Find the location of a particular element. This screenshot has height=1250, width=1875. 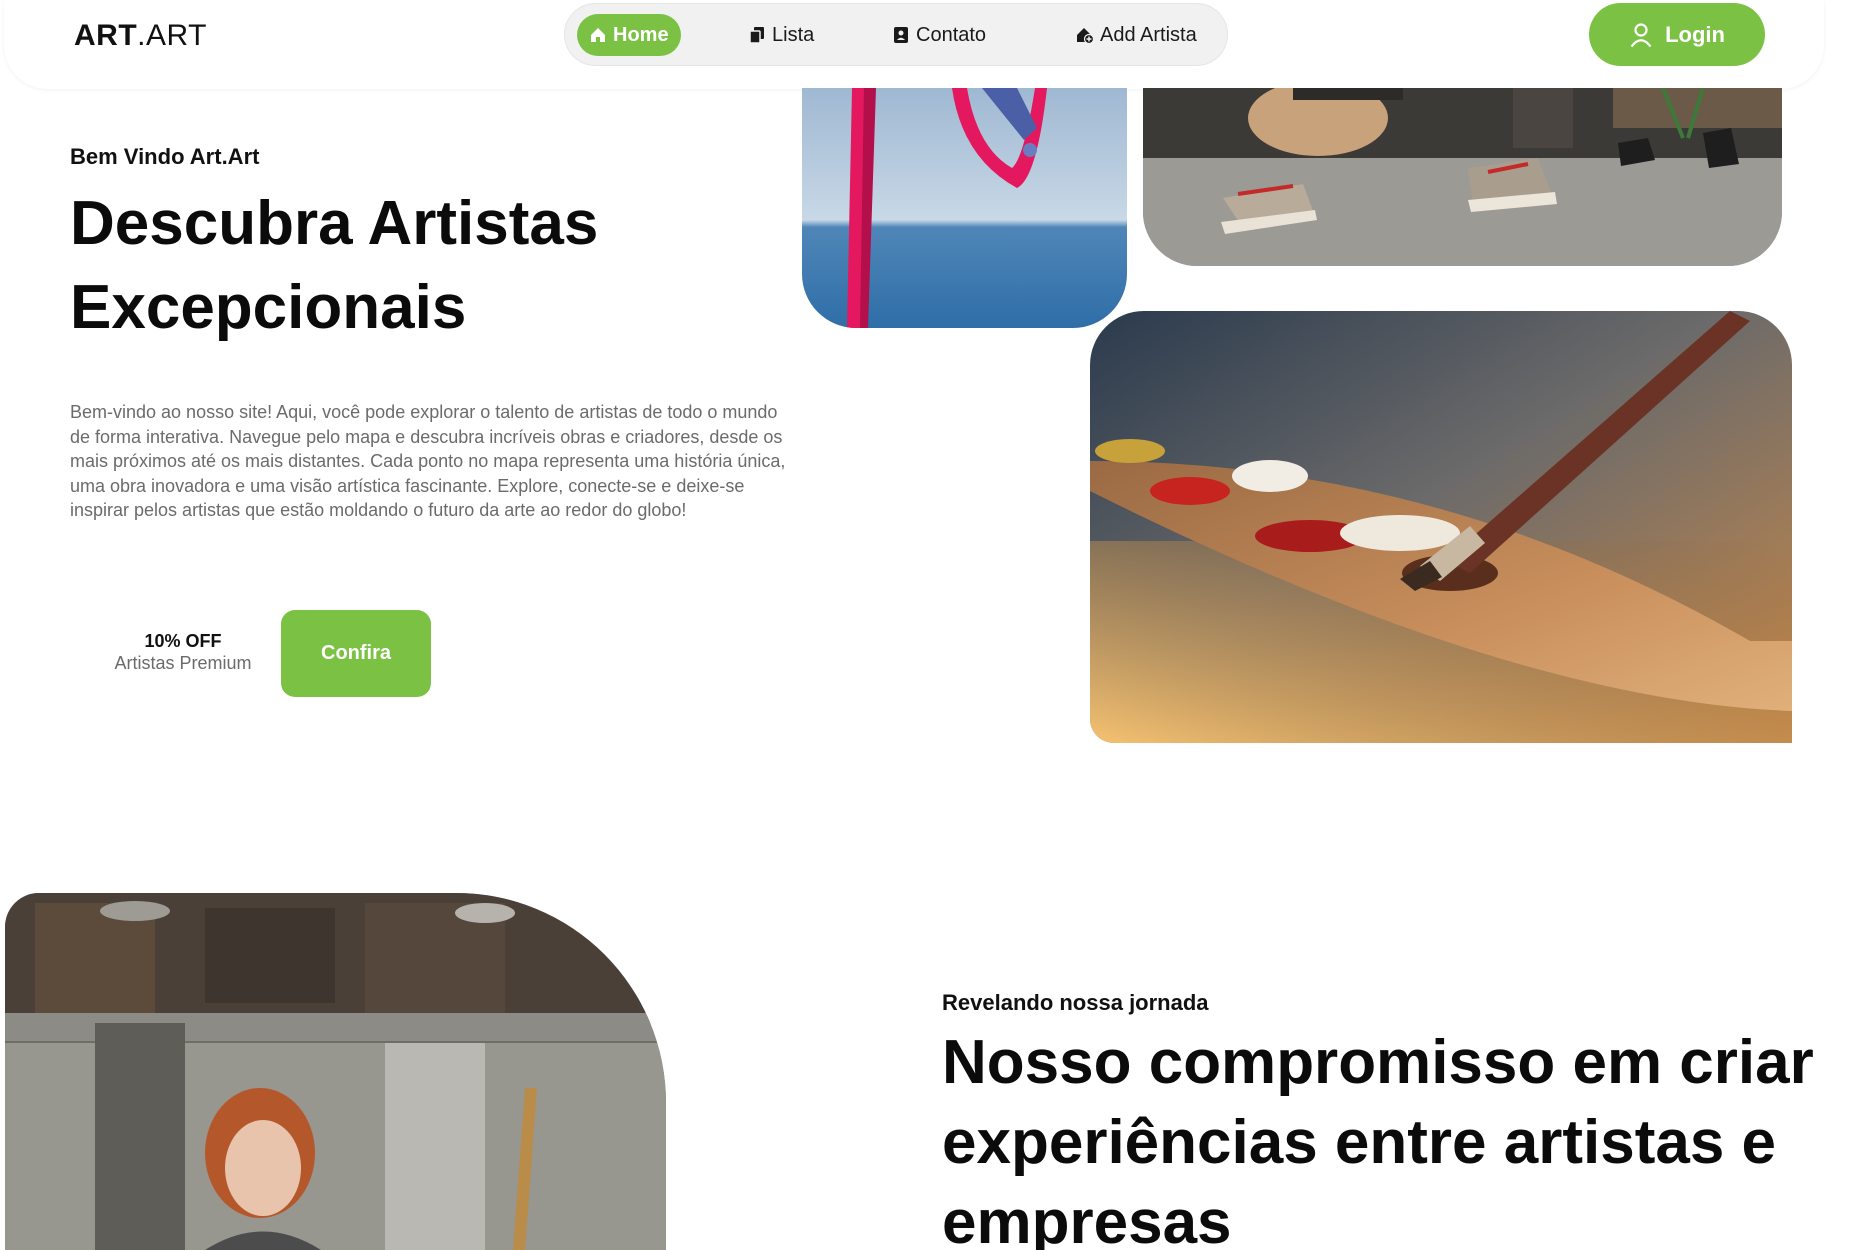

painter-illustration is located at coordinates (335, 1071).